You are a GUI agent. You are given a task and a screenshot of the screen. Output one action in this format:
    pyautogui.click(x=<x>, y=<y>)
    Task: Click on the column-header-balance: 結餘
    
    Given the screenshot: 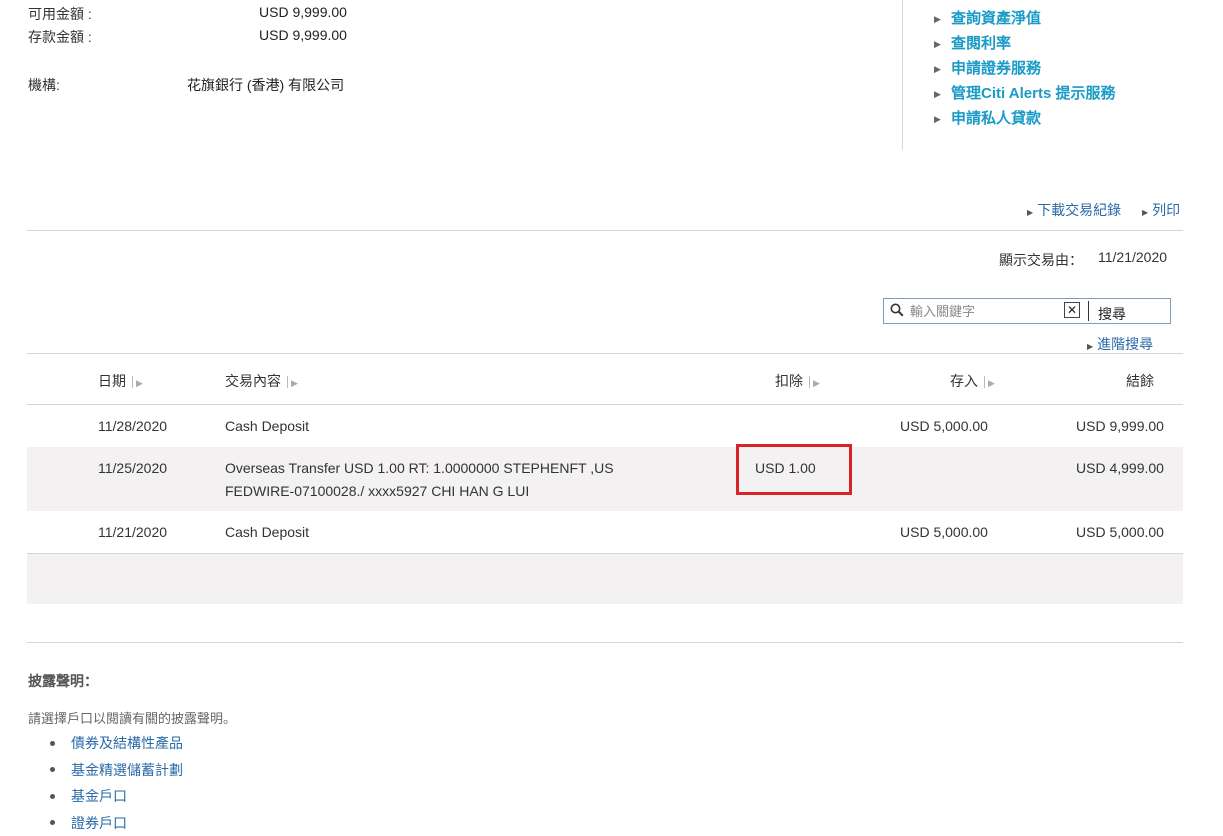 What is the action you would take?
    pyautogui.click(x=1140, y=381)
    